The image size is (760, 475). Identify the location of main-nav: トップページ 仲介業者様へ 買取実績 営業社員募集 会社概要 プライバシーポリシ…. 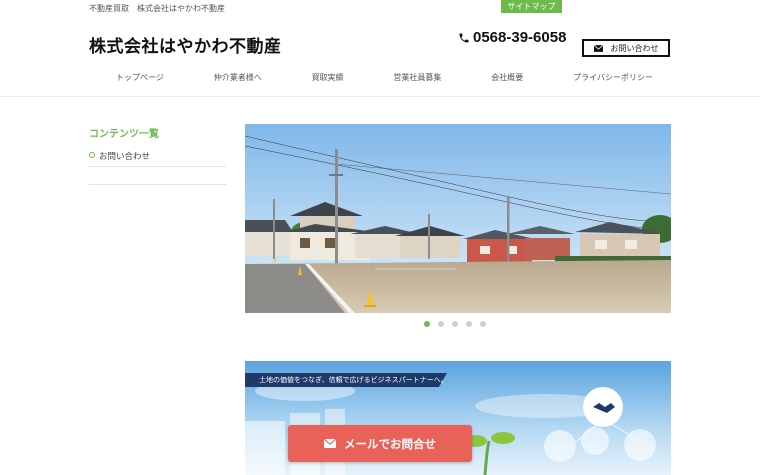
(380, 81).